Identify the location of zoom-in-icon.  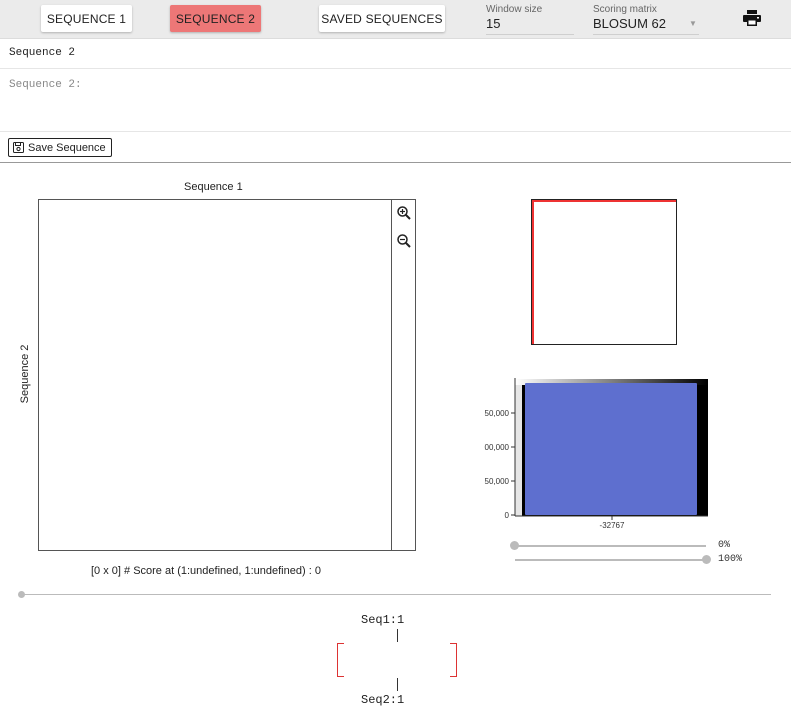
(404, 213).